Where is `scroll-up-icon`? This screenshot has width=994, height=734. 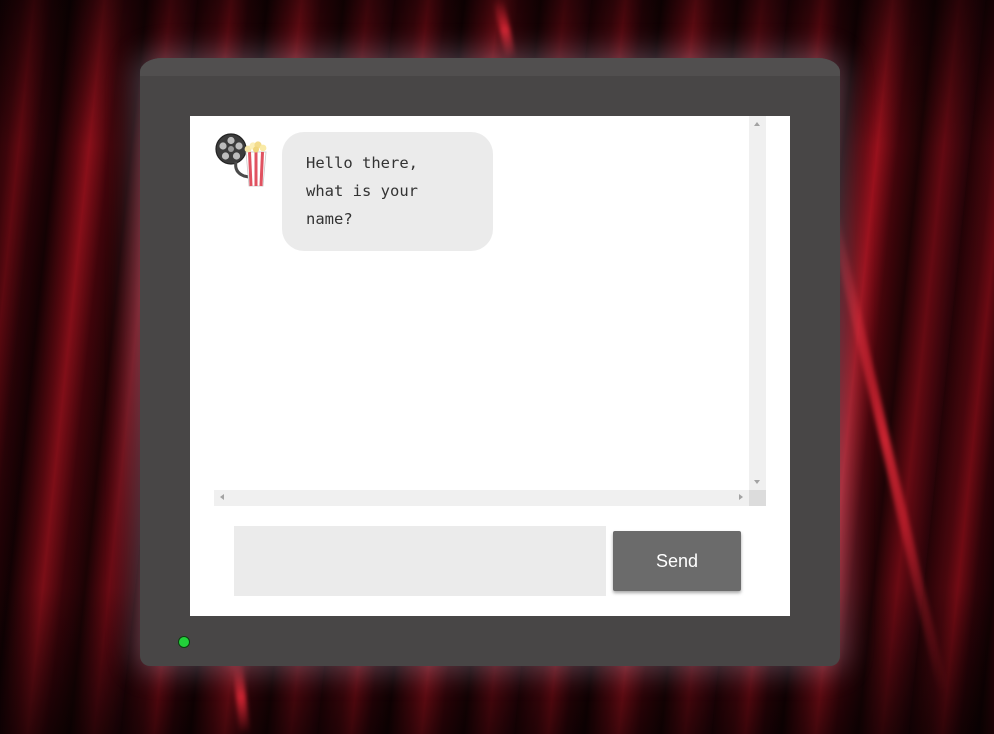 scroll-up-icon is located at coordinates (757, 124).